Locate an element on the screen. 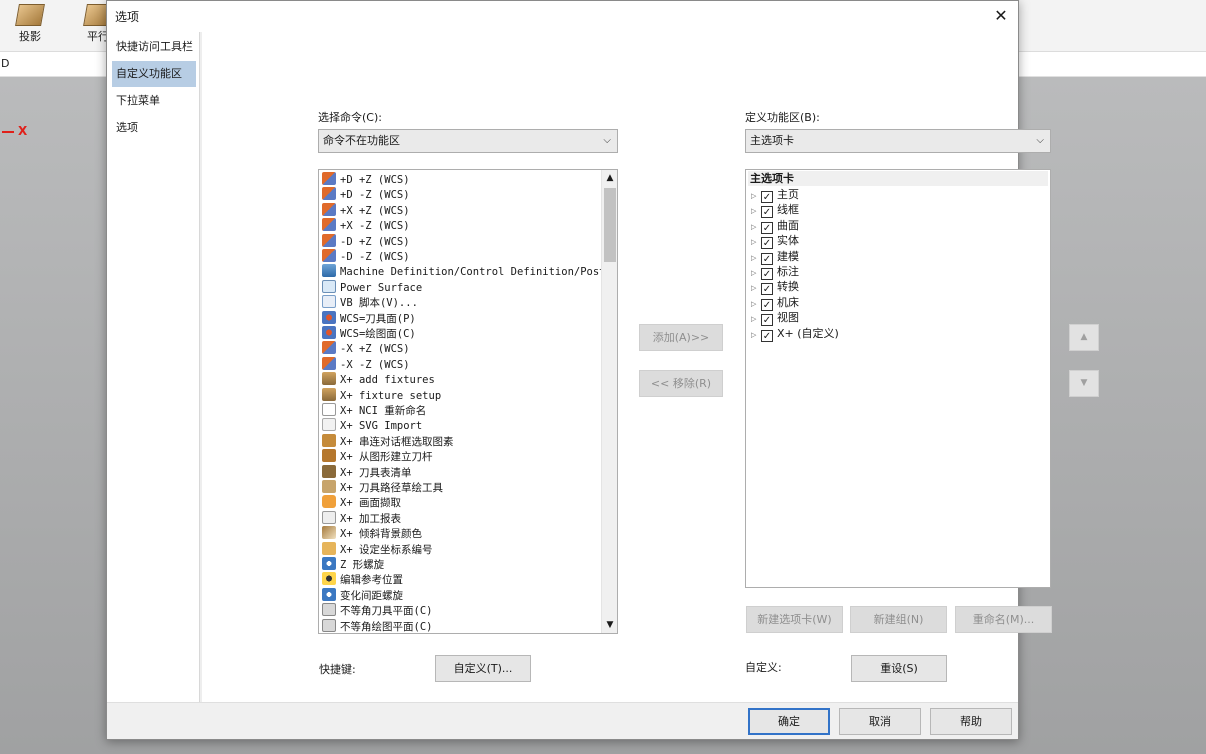 The height and width of the screenshot is (754, 1206). command-list-item: X+ SVG Import is located at coordinates (463, 425).